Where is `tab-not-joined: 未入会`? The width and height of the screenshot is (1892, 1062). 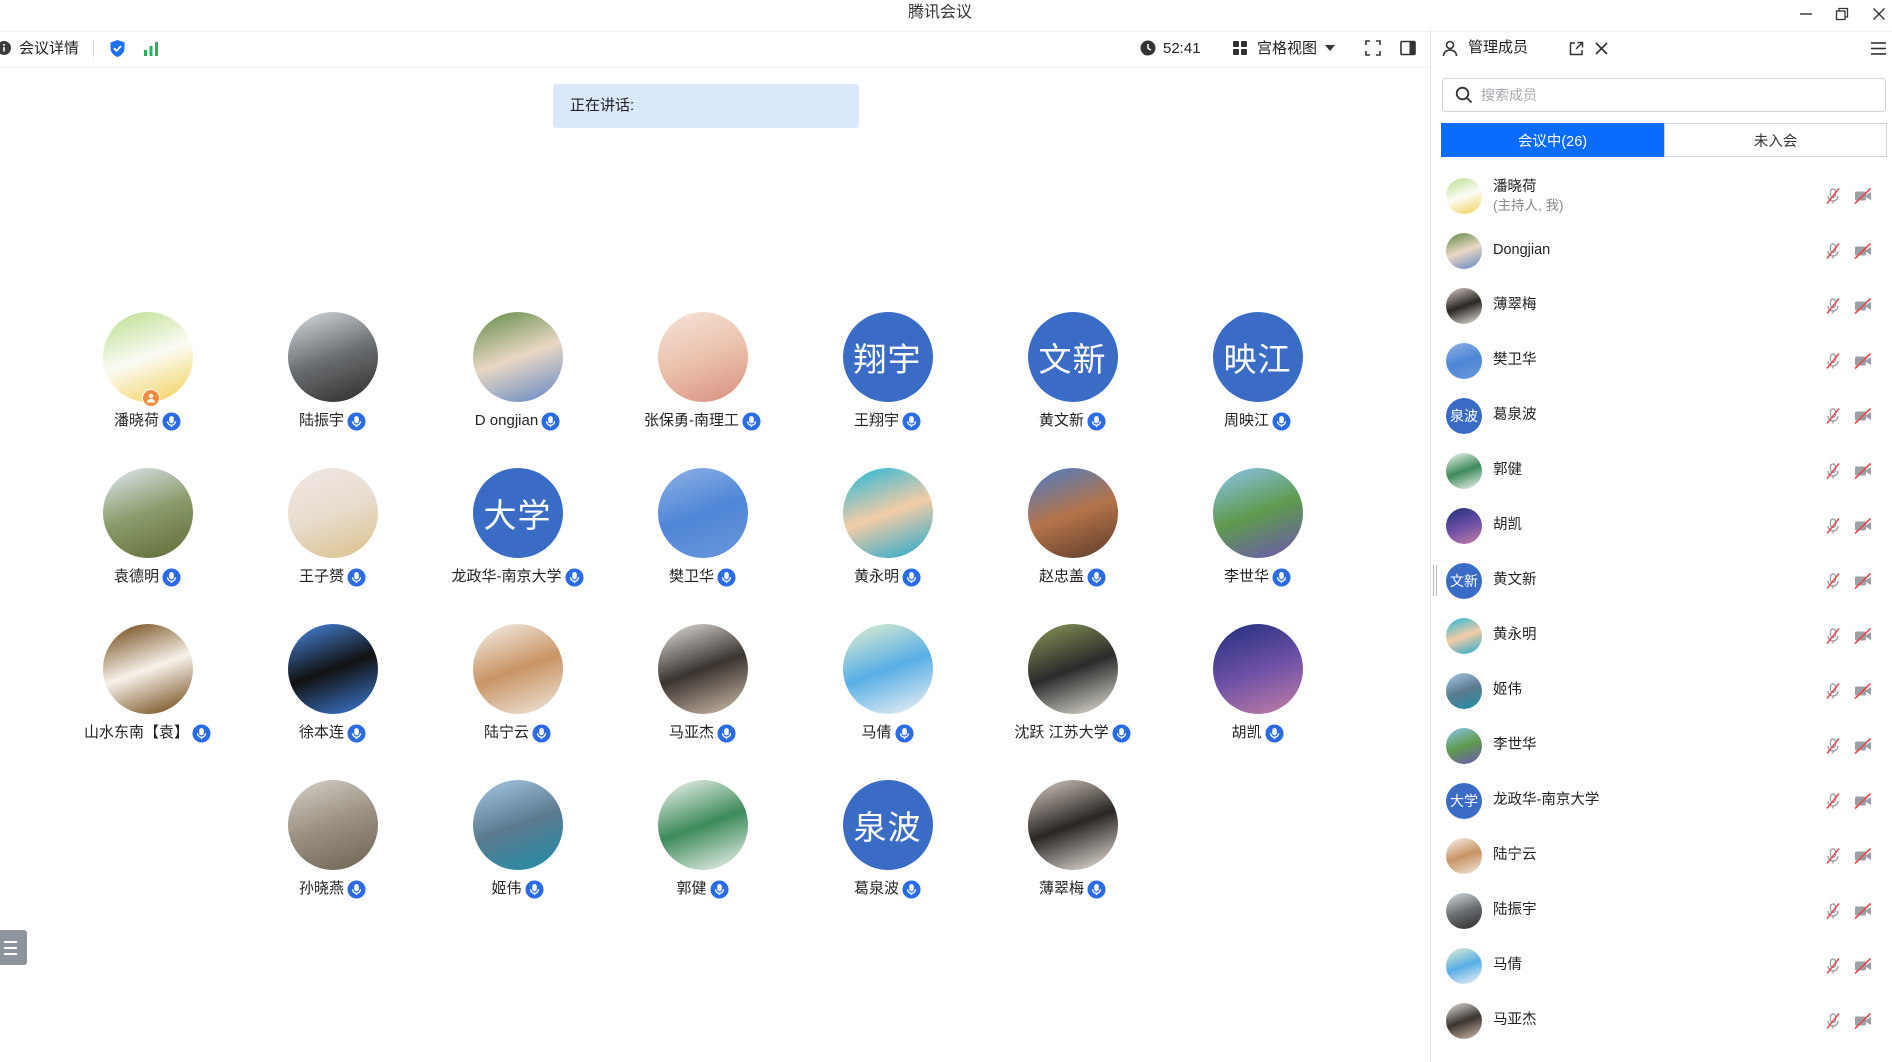
tab-not-joined: 未入会 is located at coordinates (1775, 140).